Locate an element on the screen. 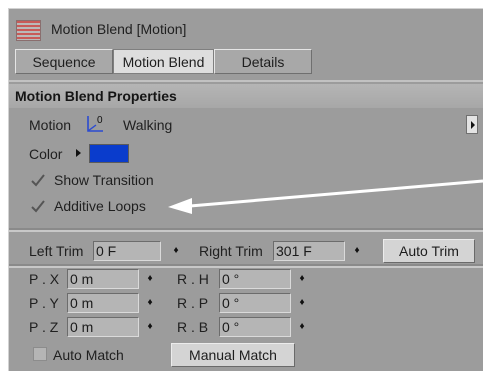 This screenshot has height=371, width=483. additive-loops-label: Additive Loops is located at coordinates (100, 206).